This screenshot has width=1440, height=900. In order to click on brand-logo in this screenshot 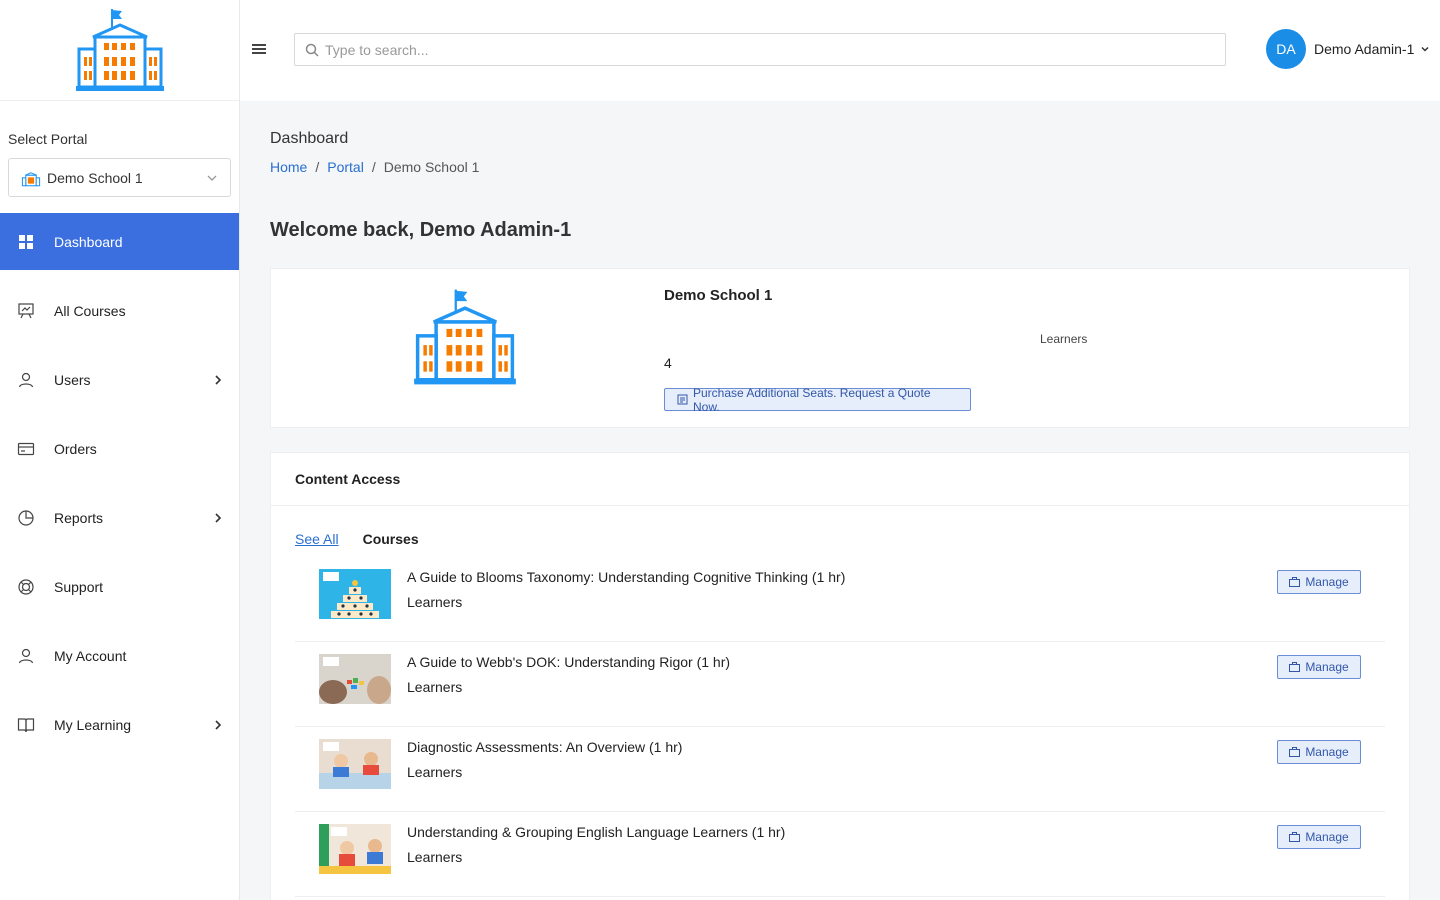, I will do `click(119, 50)`.